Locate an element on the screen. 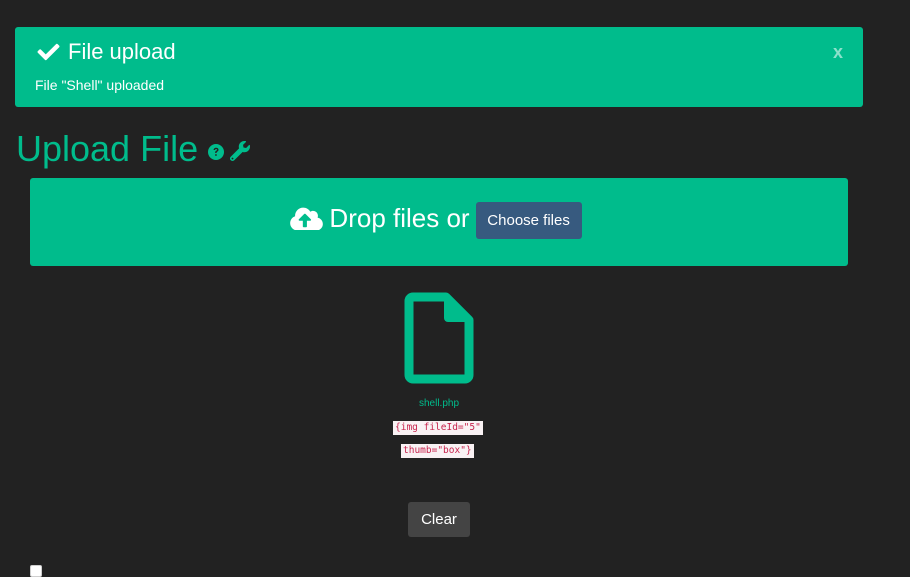  dropzone-content: Drop files or Choose files is located at coordinates (436, 218).